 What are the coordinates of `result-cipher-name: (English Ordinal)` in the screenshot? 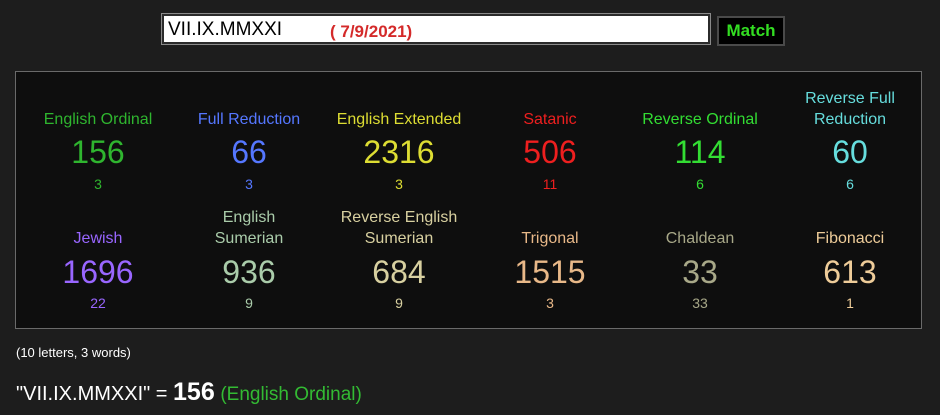 It's located at (291, 394).